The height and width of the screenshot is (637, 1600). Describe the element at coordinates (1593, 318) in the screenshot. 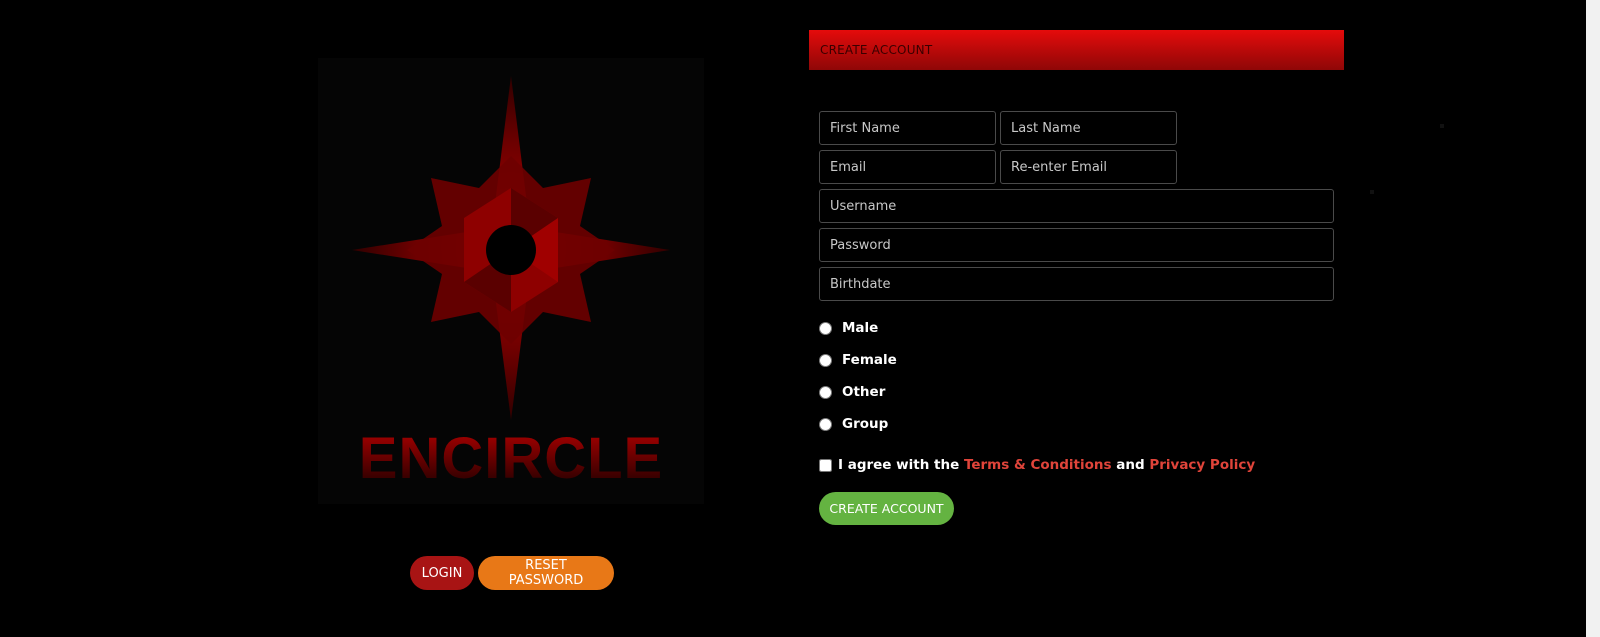

I see `page-scrollbar` at that location.